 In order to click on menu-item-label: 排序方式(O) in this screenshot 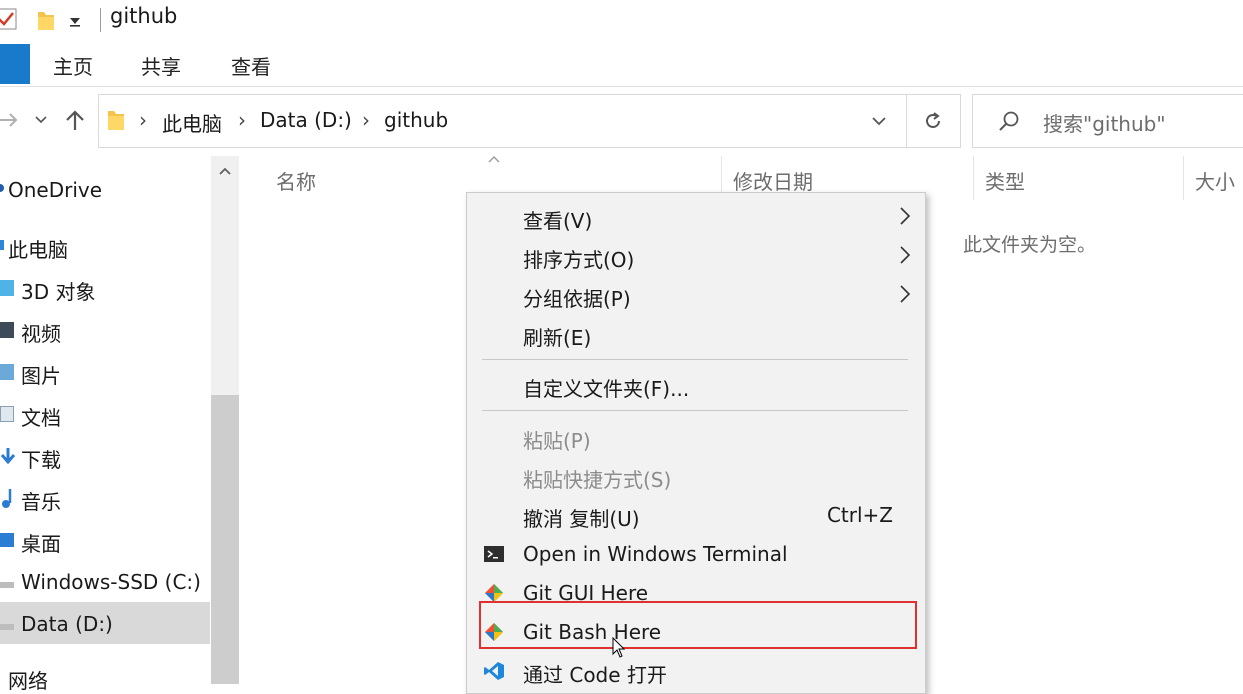, I will do `click(579, 260)`.